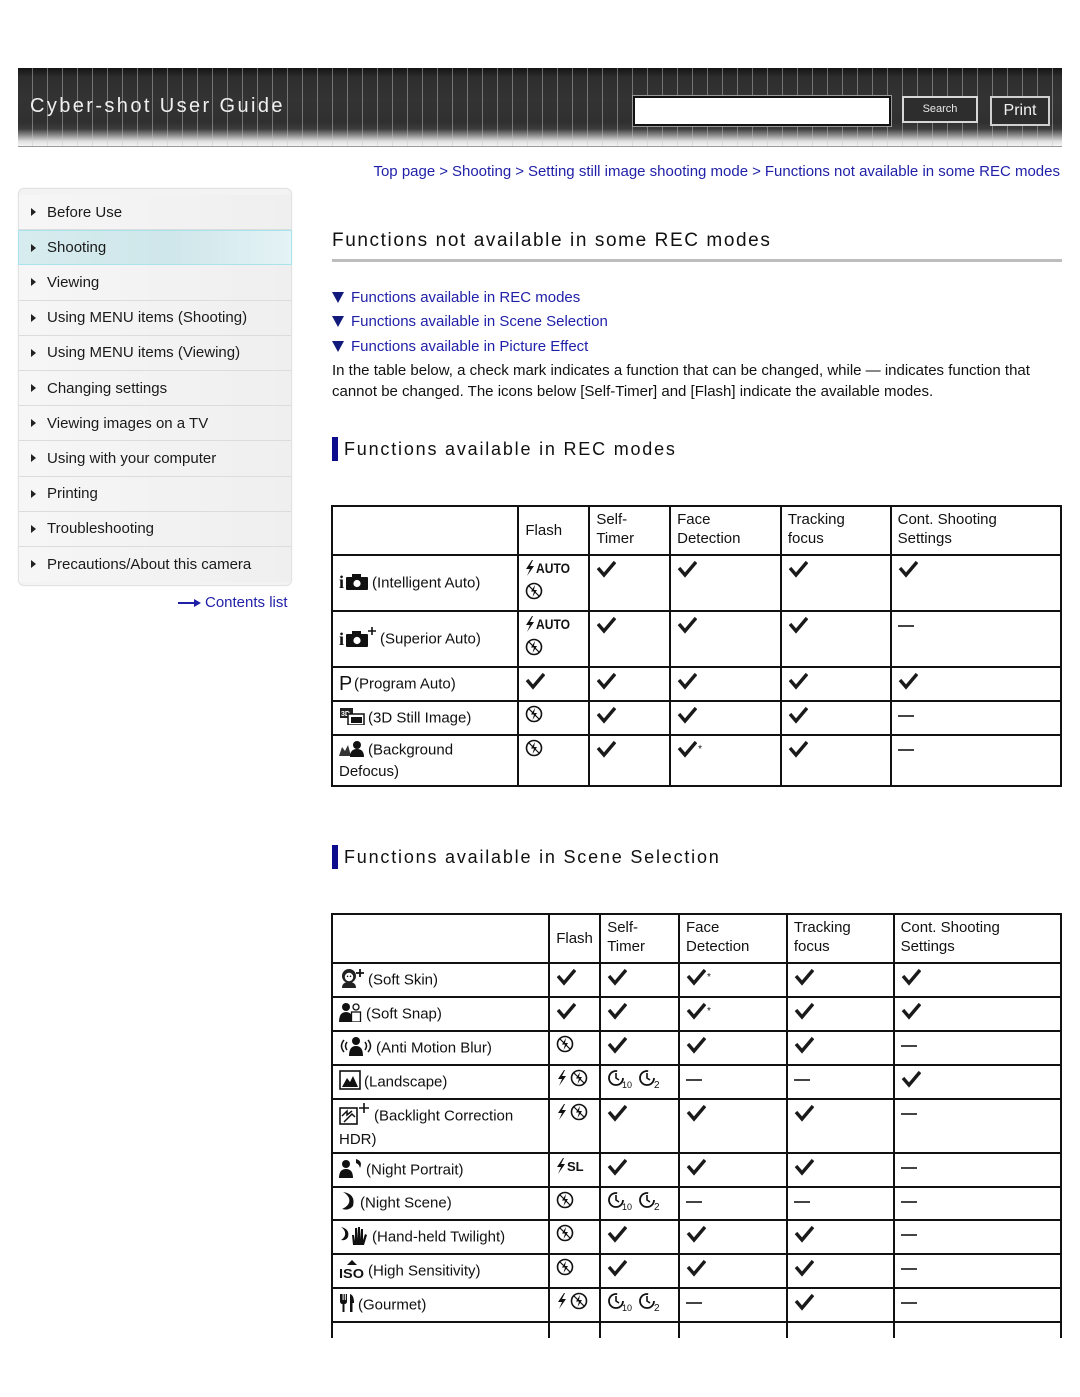  I want to click on timer-10-icon: 10, so click(621, 1304).